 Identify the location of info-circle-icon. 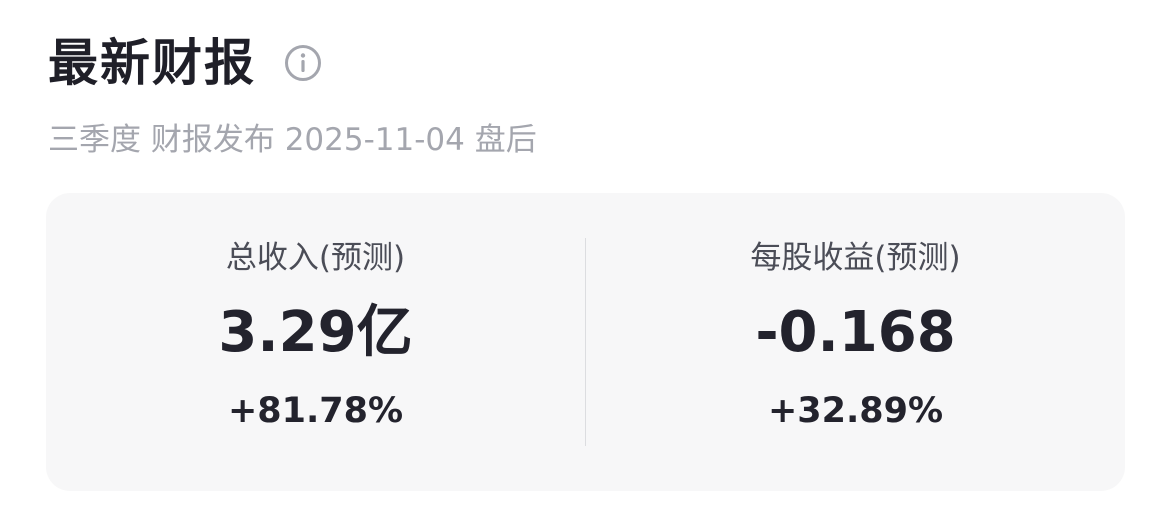
(303, 63).